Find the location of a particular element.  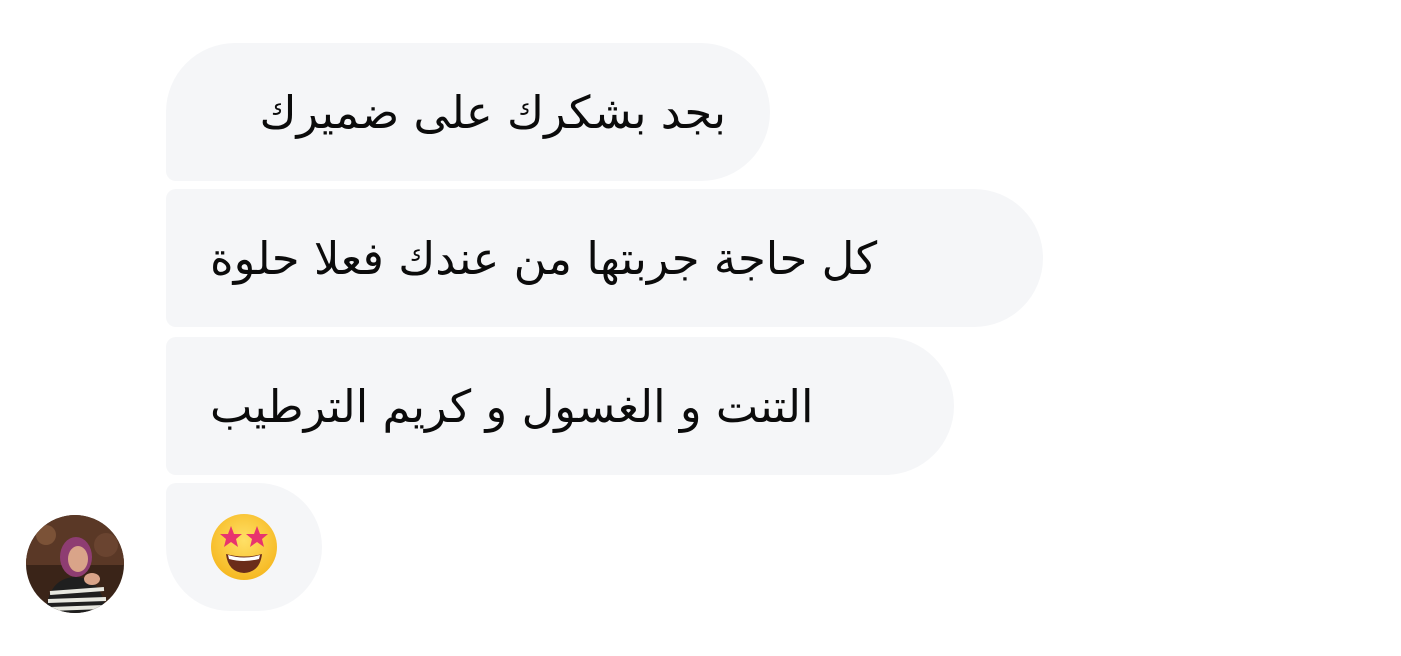

message-bubble-emoji is located at coordinates (244, 547).